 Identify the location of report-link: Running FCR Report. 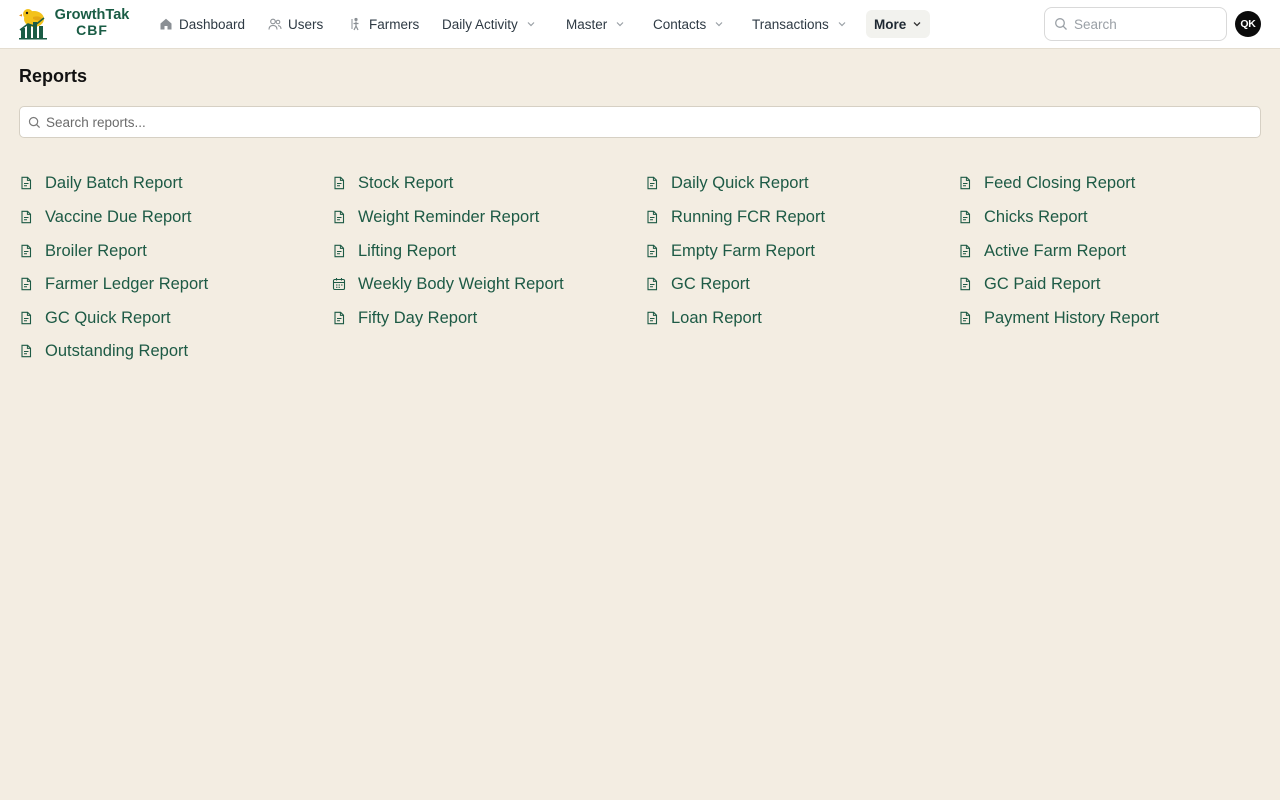
(735, 217).